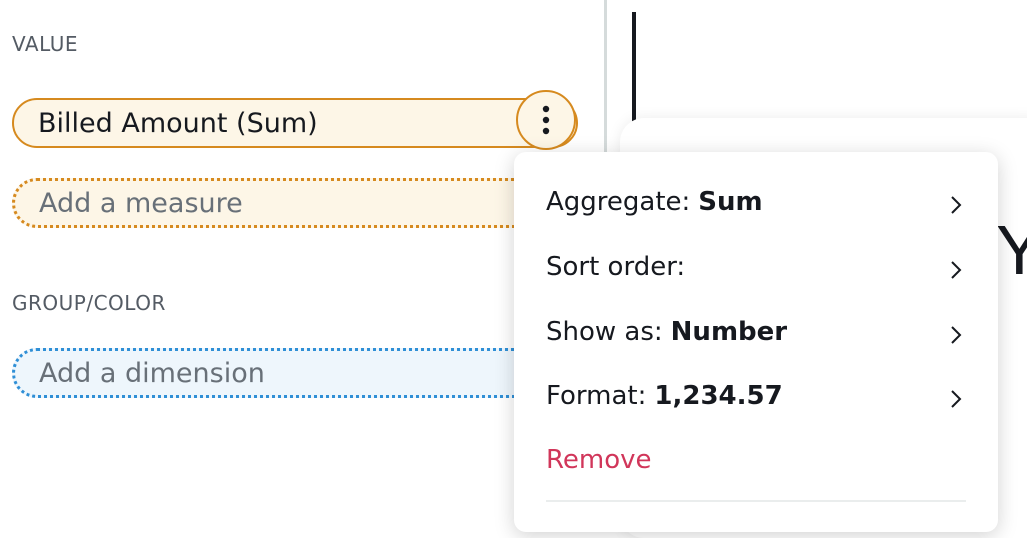  Describe the element at coordinates (756, 460) in the screenshot. I see `menu-item-remove: Remove` at that location.